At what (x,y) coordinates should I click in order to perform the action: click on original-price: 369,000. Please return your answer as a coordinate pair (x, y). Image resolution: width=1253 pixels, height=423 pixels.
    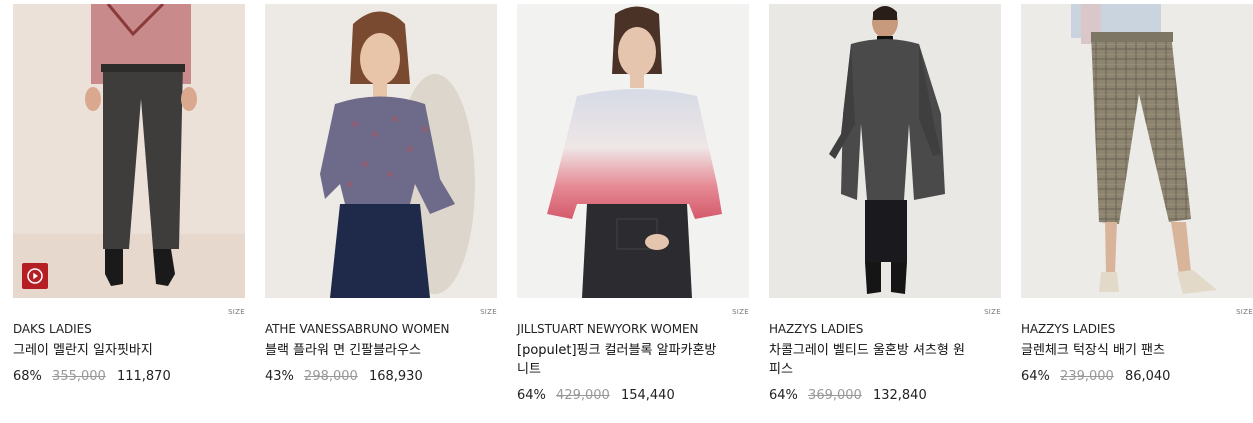
    Looking at the image, I should click on (835, 395).